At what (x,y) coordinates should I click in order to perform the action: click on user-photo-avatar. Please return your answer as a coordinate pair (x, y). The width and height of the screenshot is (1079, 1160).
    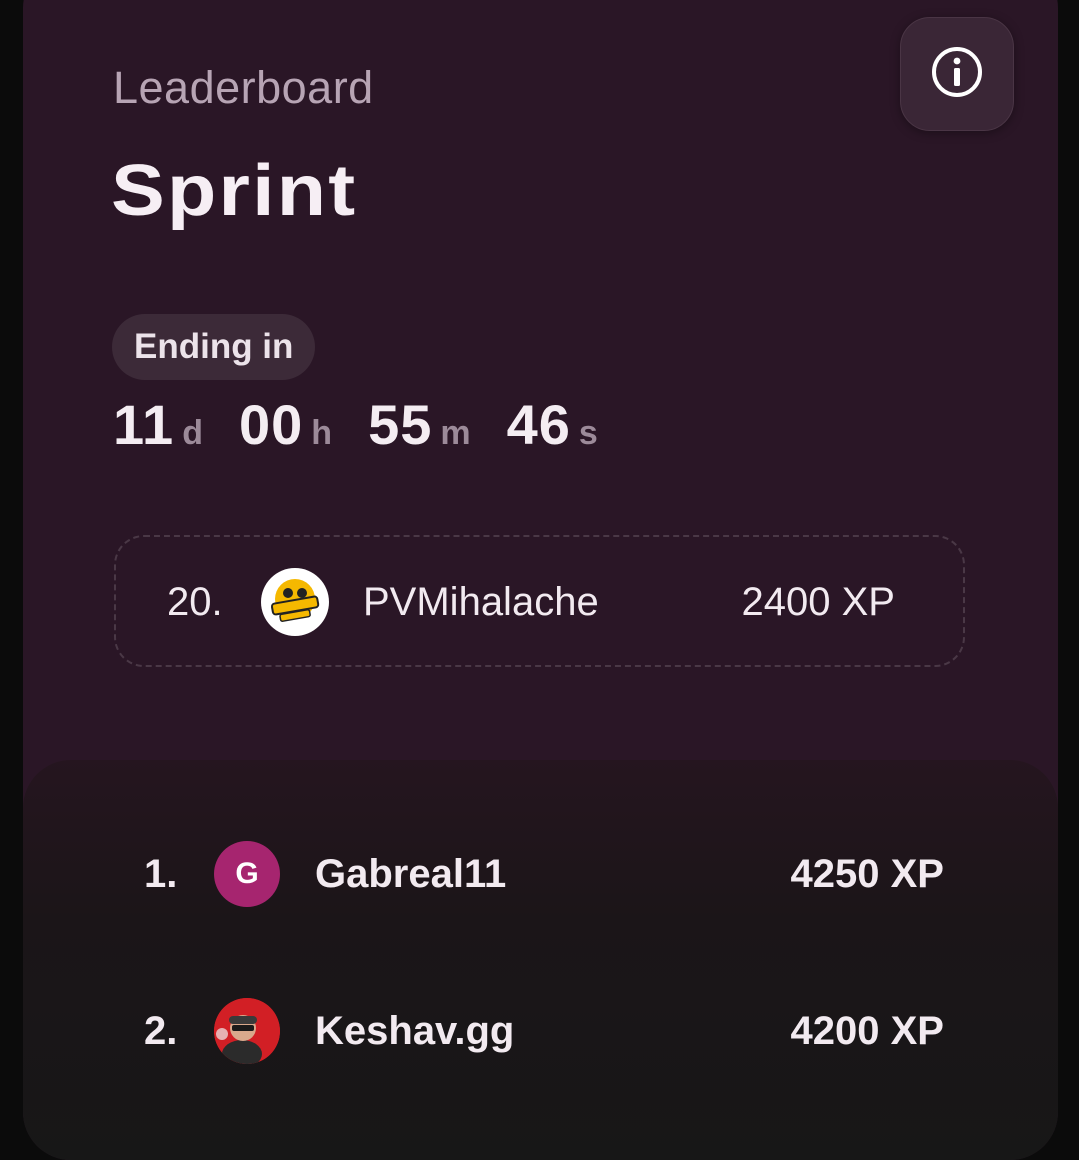
    Looking at the image, I should click on (247, 1031).